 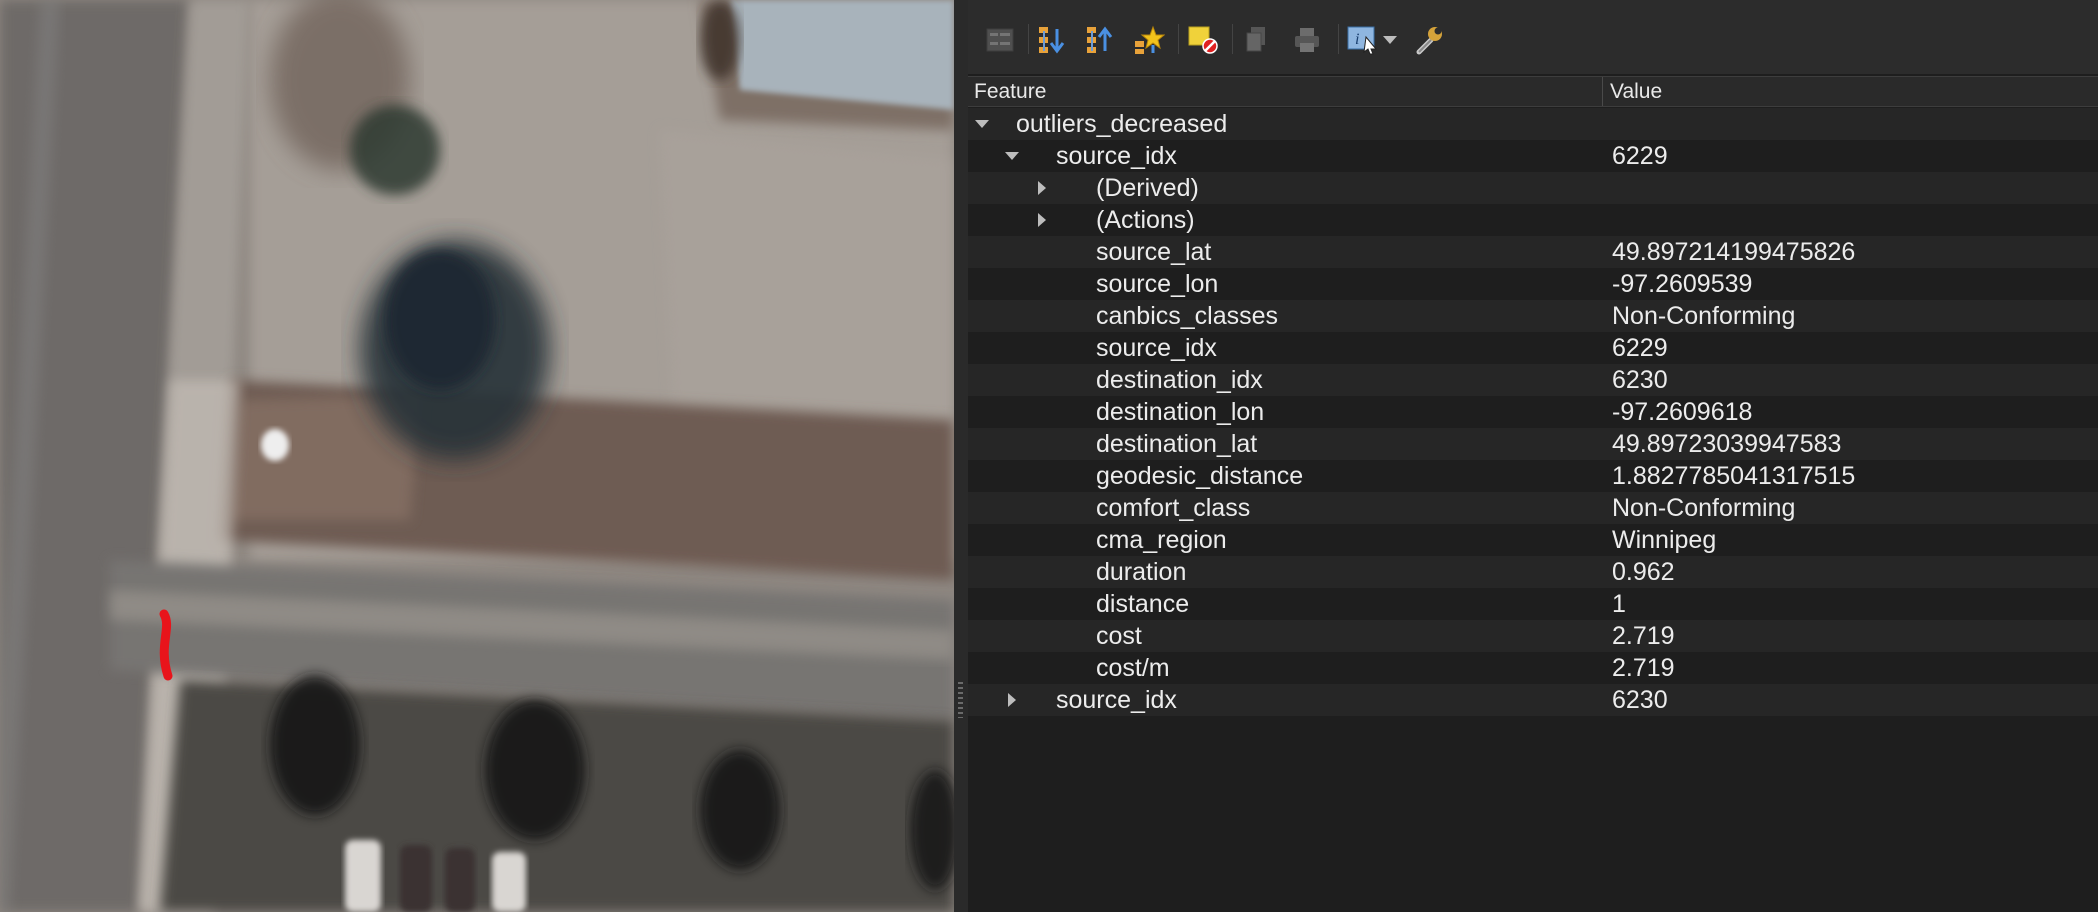 What do you see at coordinates (1177, 444) in the screenshot?
I see `attribute-name: destination_lat` at bounding box center [1177, 444].